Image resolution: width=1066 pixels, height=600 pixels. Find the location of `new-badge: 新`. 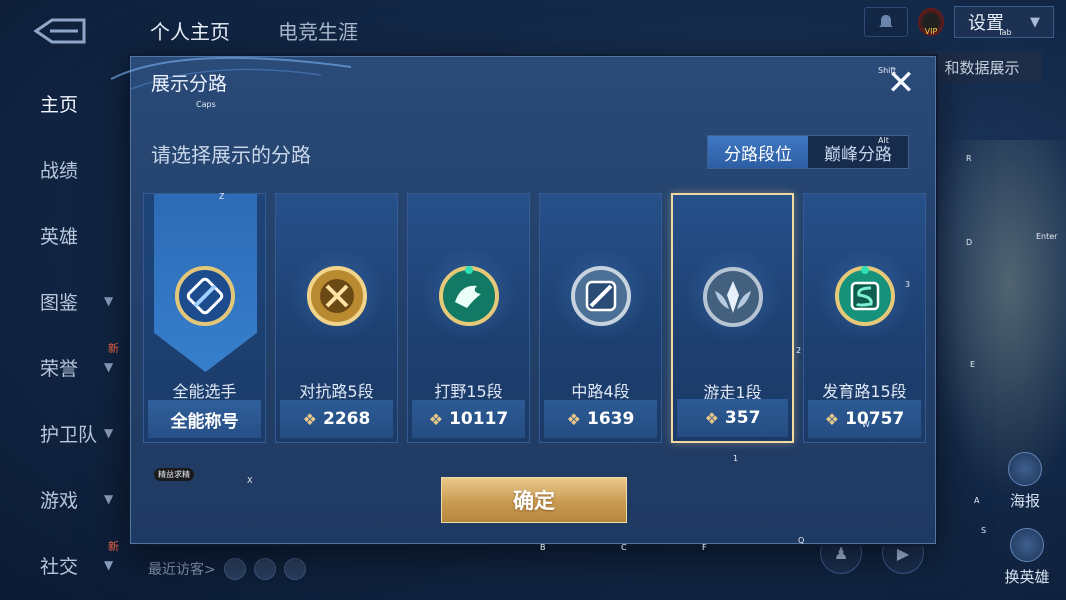

new-badge: 新 is located at coordinates (113, 546).